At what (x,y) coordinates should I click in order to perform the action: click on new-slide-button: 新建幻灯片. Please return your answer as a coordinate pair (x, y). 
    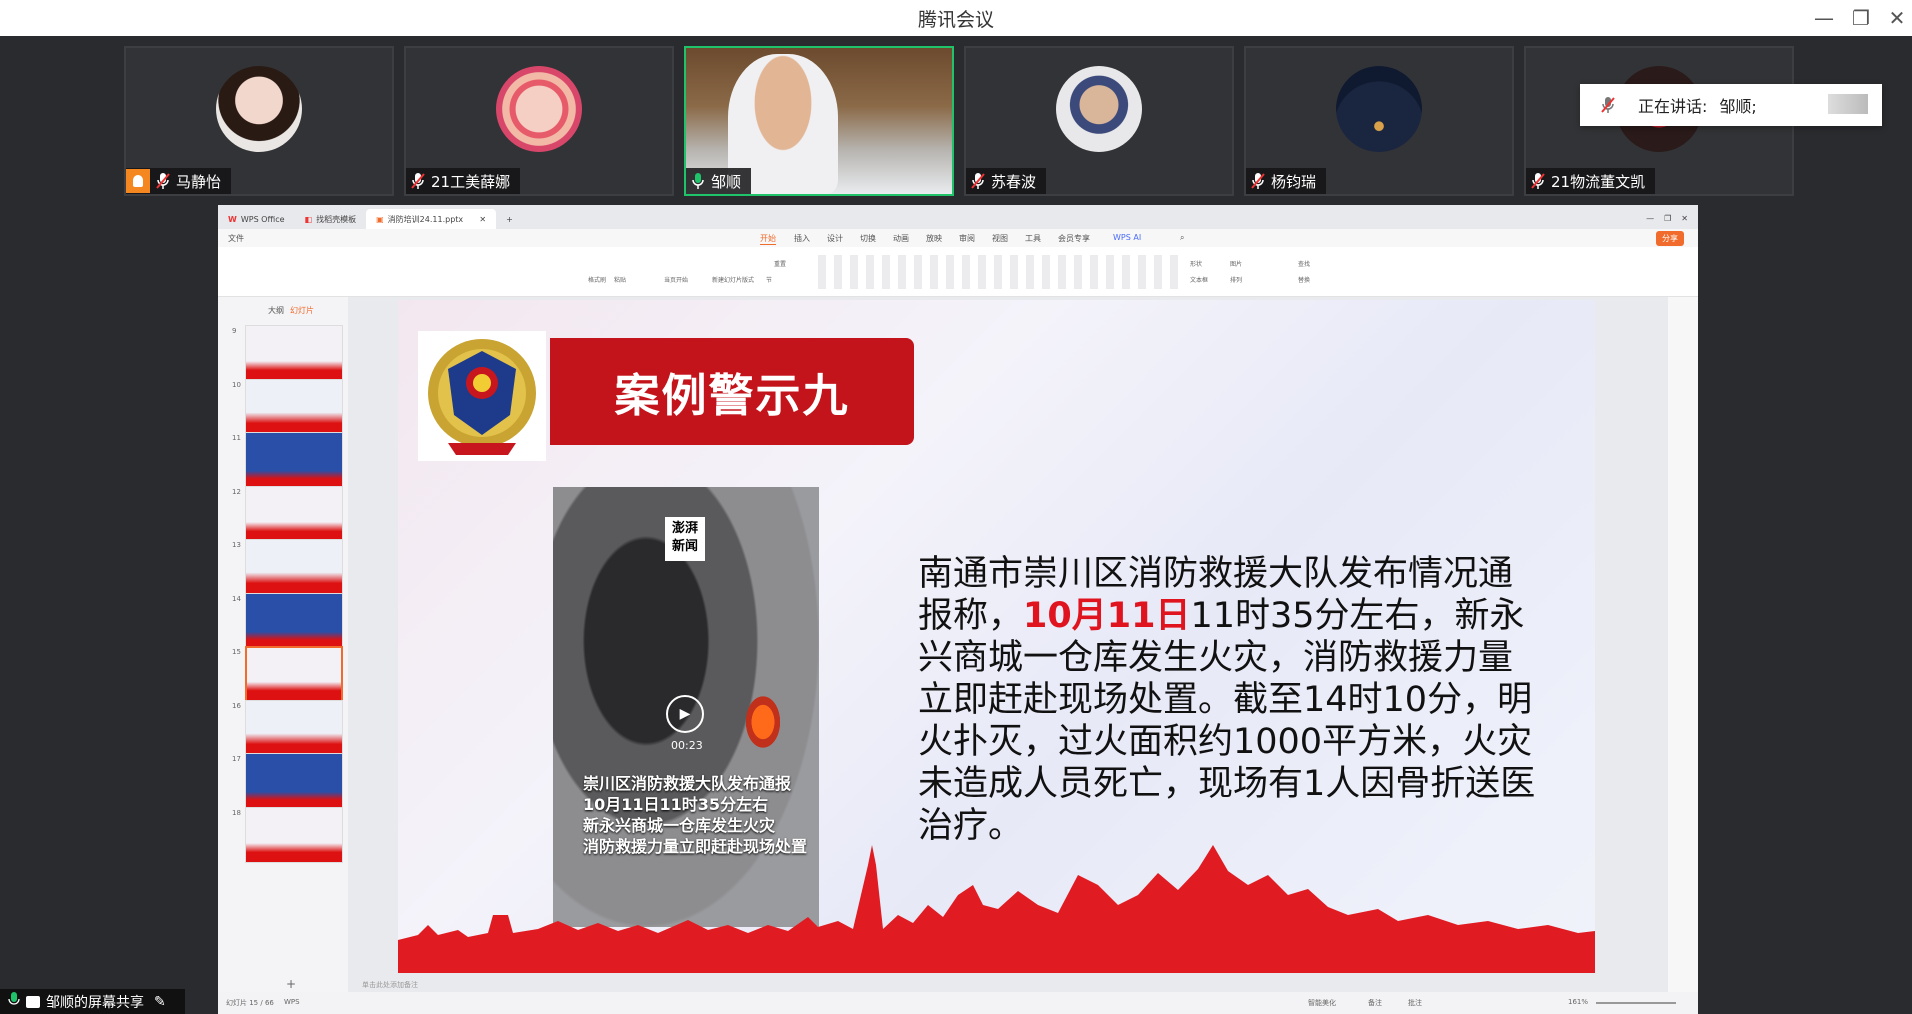
    Looking at the image, I should click on (727, 279).